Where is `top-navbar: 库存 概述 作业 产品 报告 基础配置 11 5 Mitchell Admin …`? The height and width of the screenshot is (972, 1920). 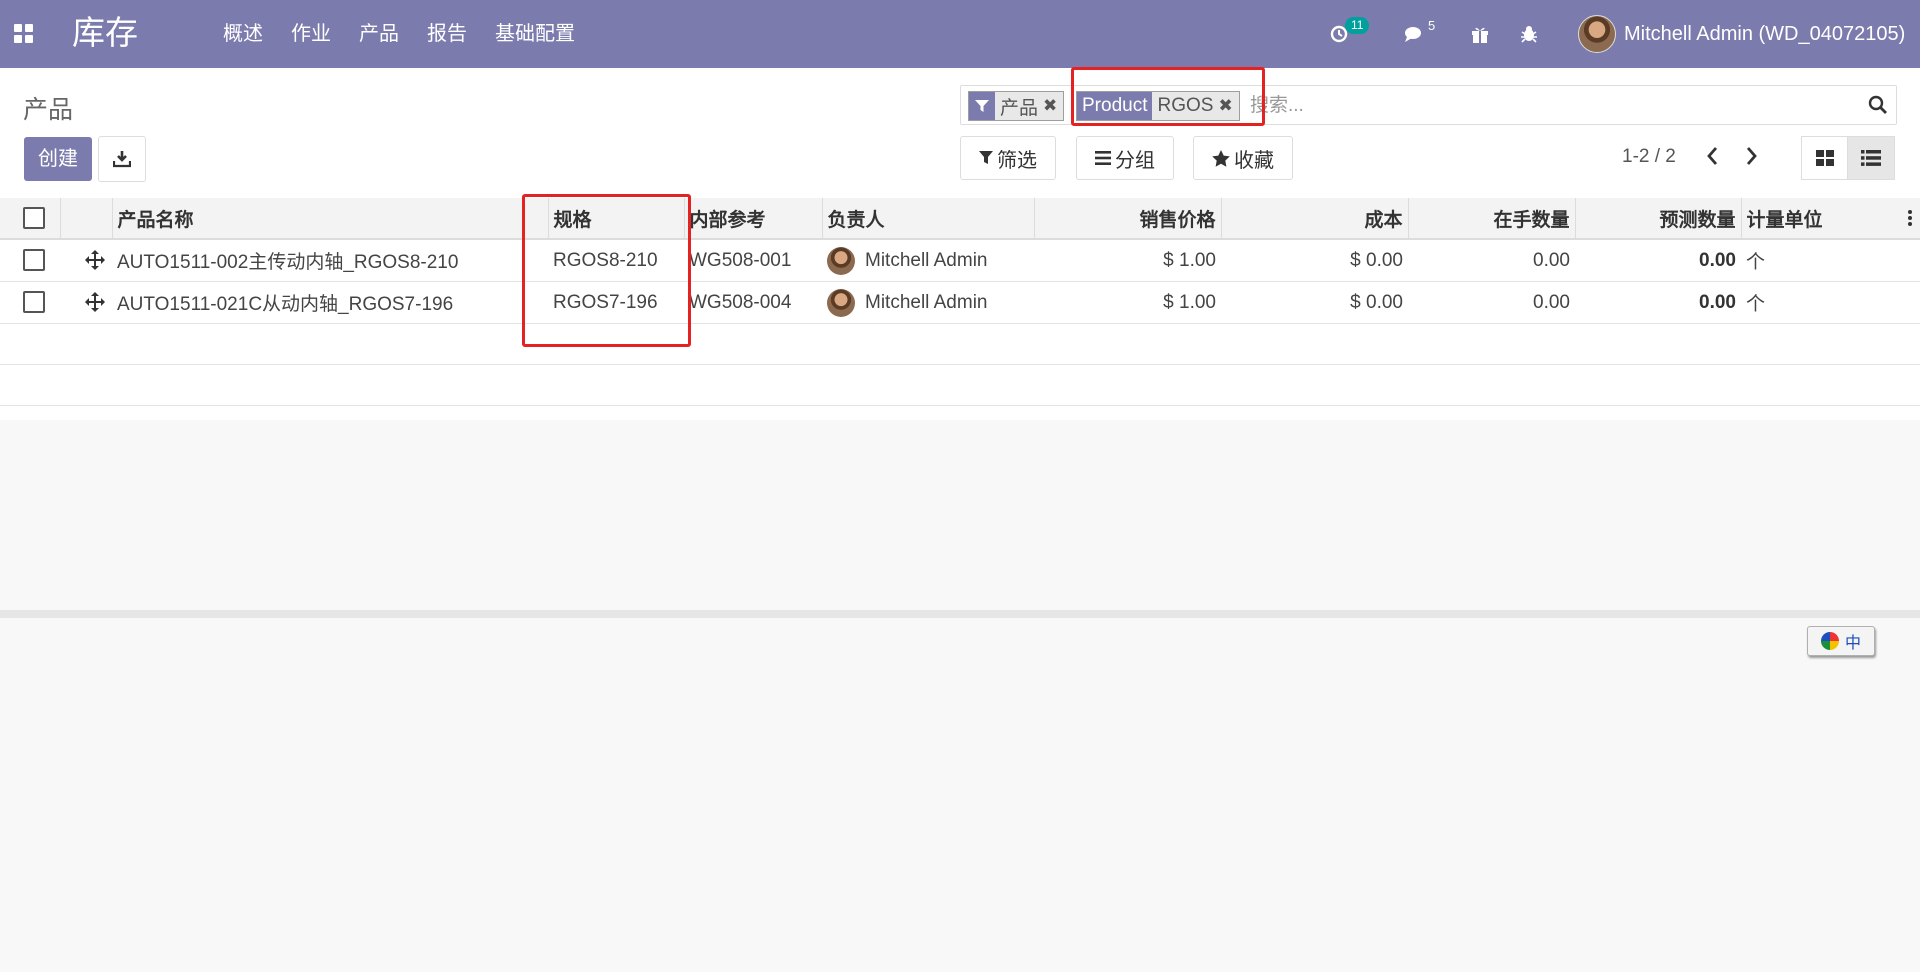 top-navbar: 库存 概述 作业 产品 报告 基础配置 11 5 Mitchell Admin … is located at coordinates (960, 34).